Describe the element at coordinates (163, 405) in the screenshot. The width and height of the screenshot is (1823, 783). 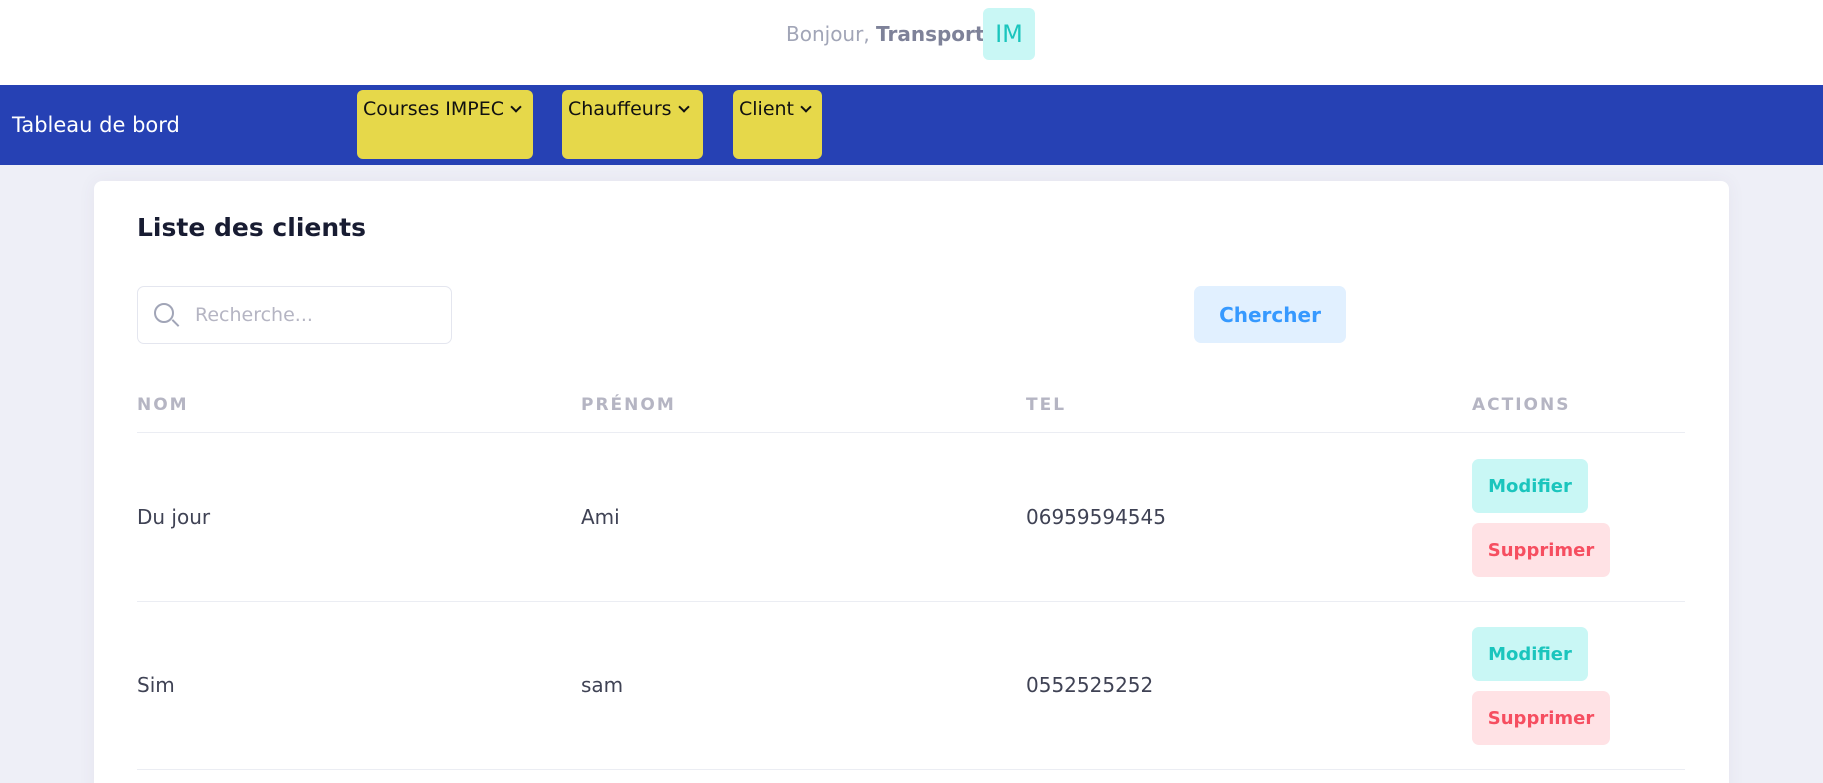
I see `column-header-nom: NOM` at that location.